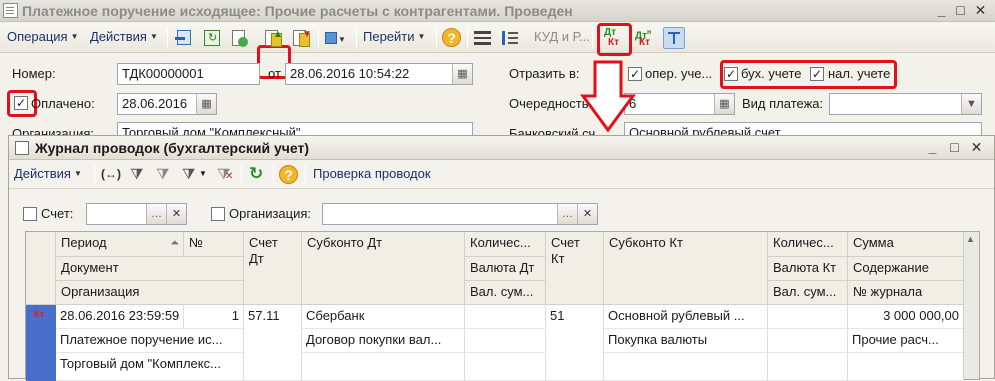  What do you see at coordinates (214, 317) in the screenshot?
I see `cell-number: 1` at bounding box center [214, 317].